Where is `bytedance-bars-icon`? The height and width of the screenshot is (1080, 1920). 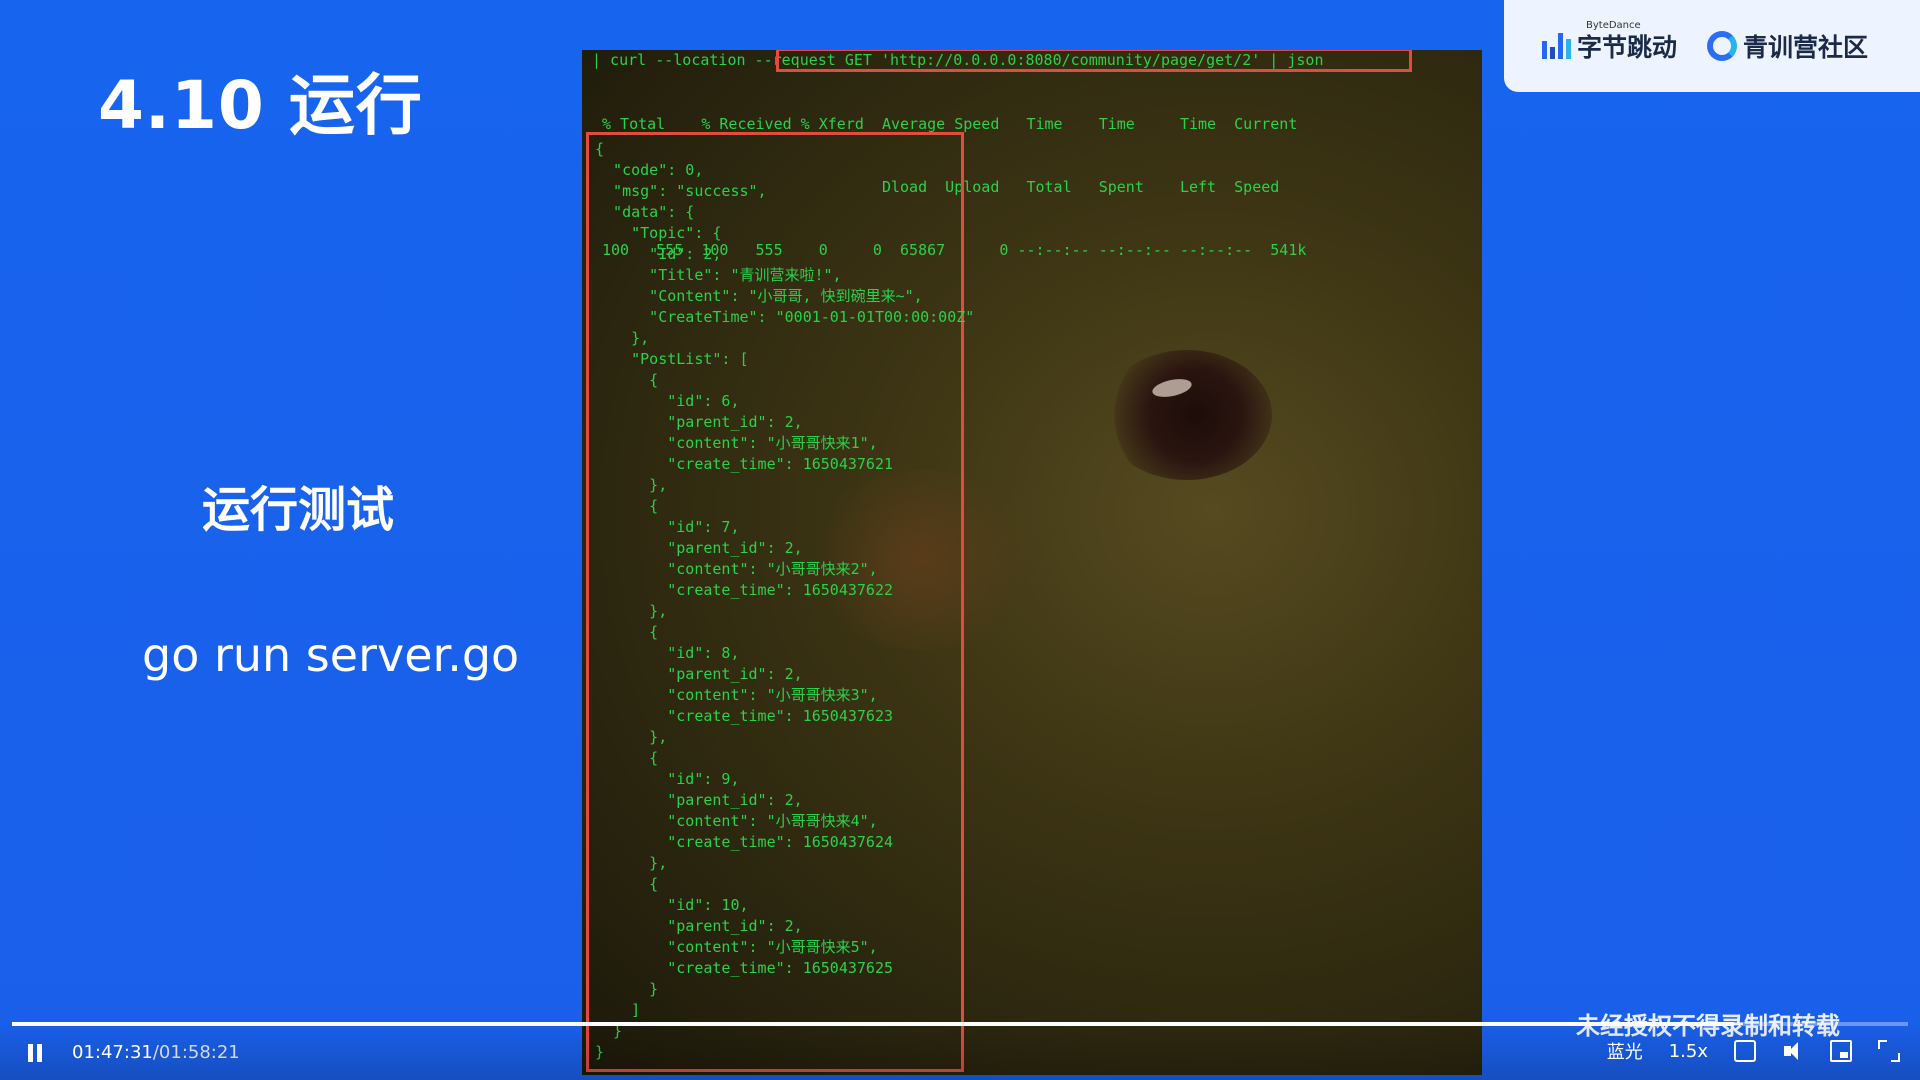 bytedance-bars-icon is located at coordinates (1556, 46).